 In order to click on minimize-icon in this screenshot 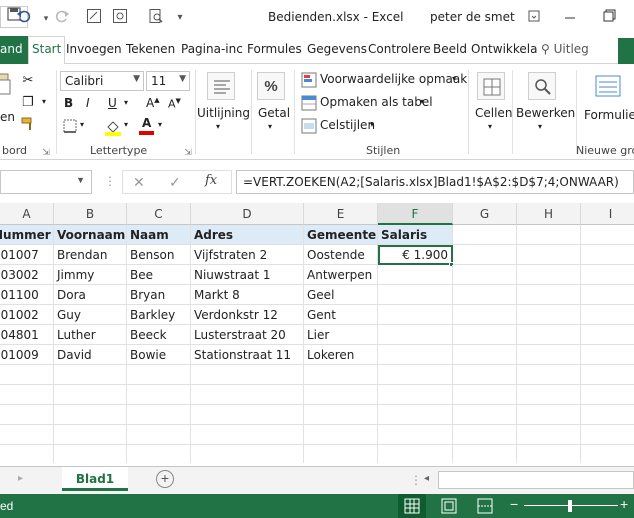, I will do `click(570, 17)`.